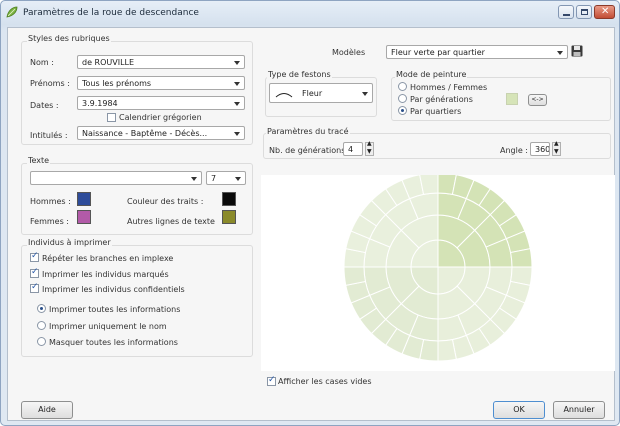 Image resolution: width=620 pixels, height=426 pixels. Describe the element at coordinates (449, 87) in the screenshot. I see `peinture-radio-label: Hommes / Femmes` at that location.